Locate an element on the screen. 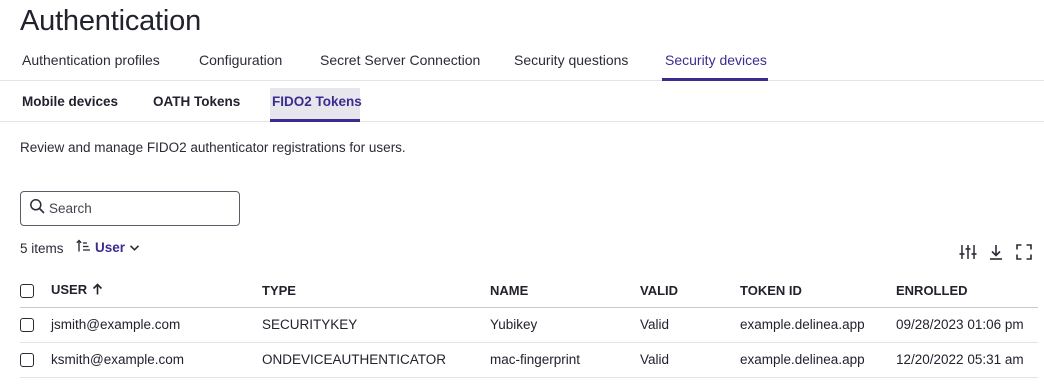 Image resolution: width=1044 pixels, height=387 pixels. active-tab-indicator is located at coordinates (715, 79).